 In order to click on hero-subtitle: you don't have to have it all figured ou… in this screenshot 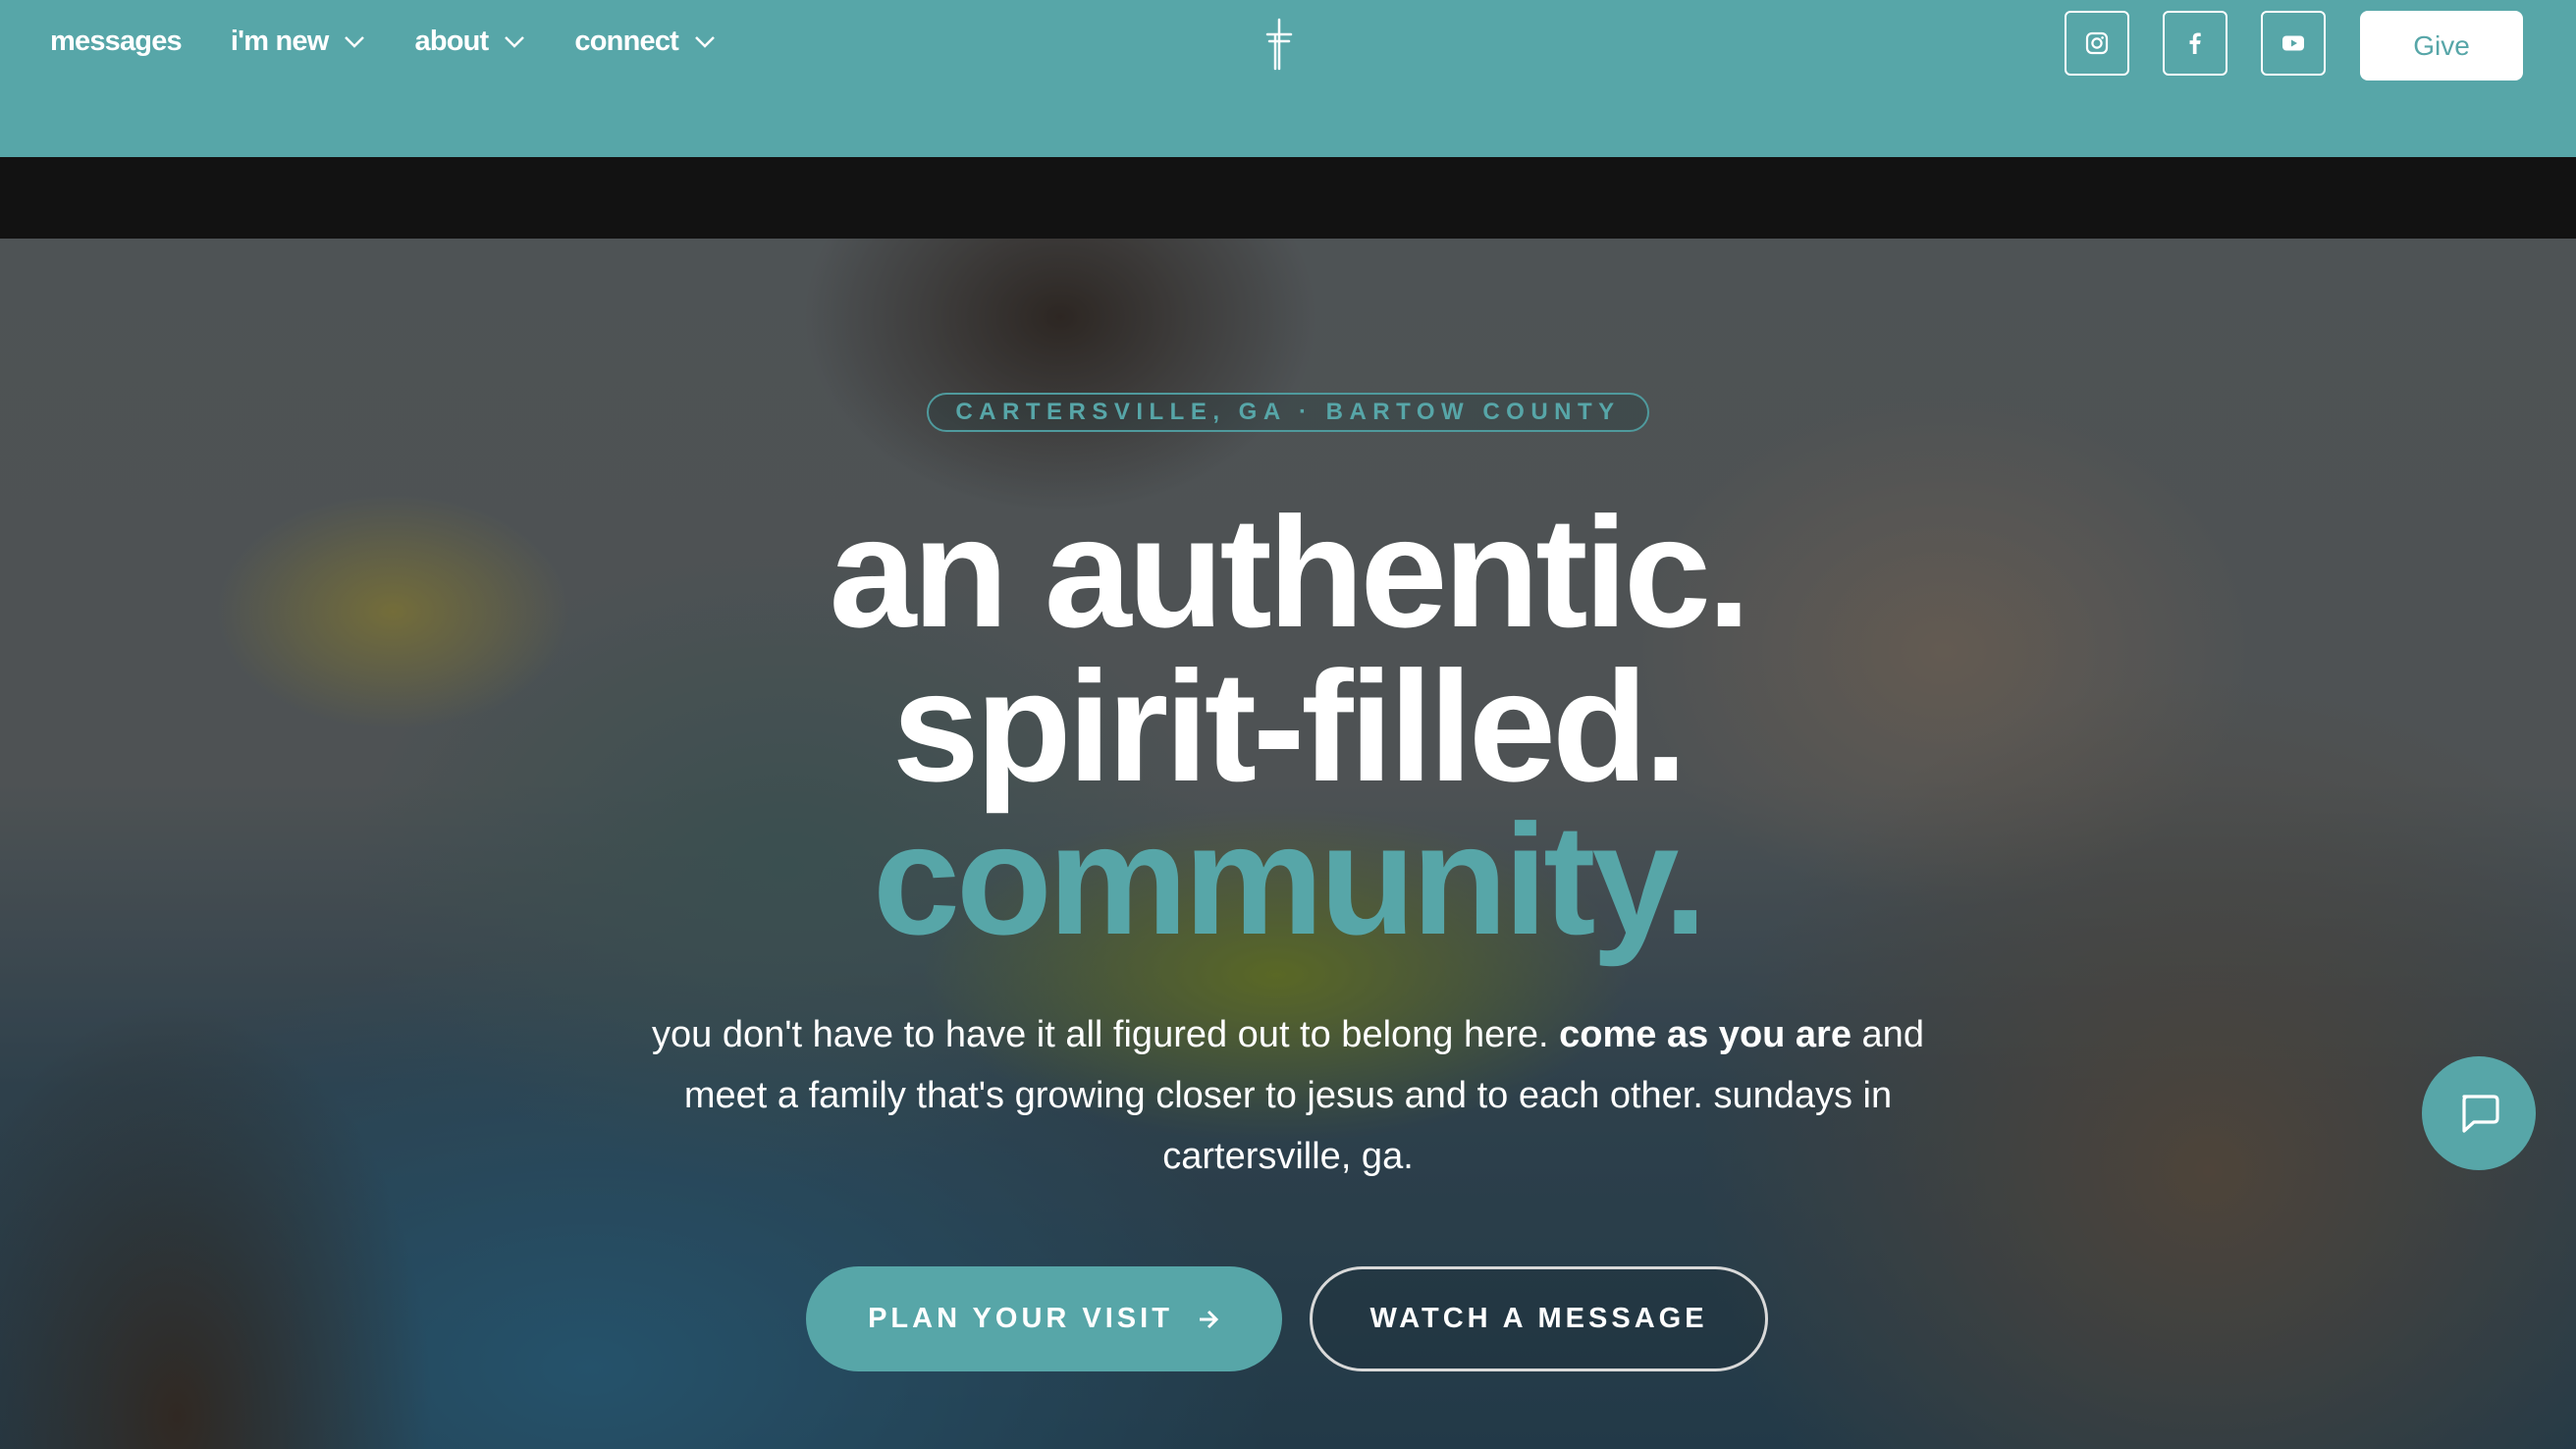, I will do `click(1288, 1095)`.